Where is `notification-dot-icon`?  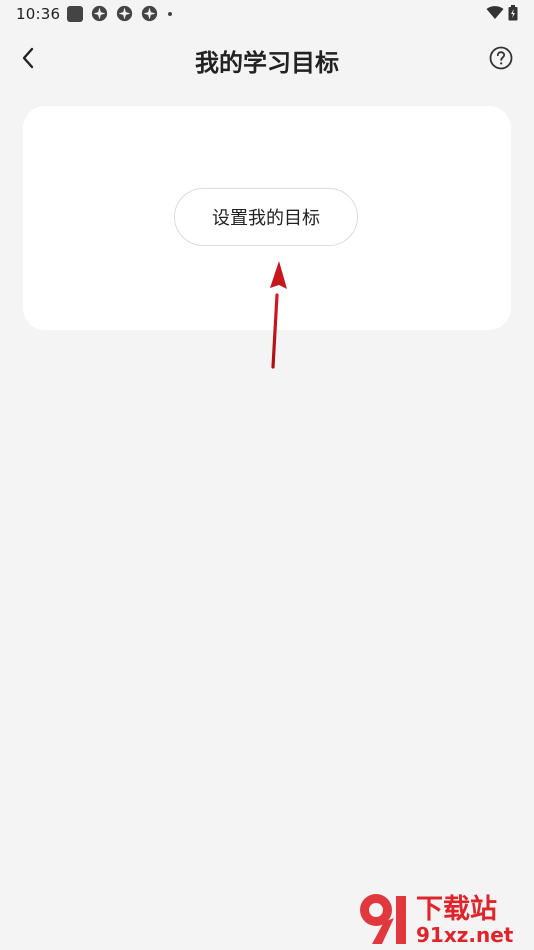
notification-dot-icon is located at coordinates (170, 13).